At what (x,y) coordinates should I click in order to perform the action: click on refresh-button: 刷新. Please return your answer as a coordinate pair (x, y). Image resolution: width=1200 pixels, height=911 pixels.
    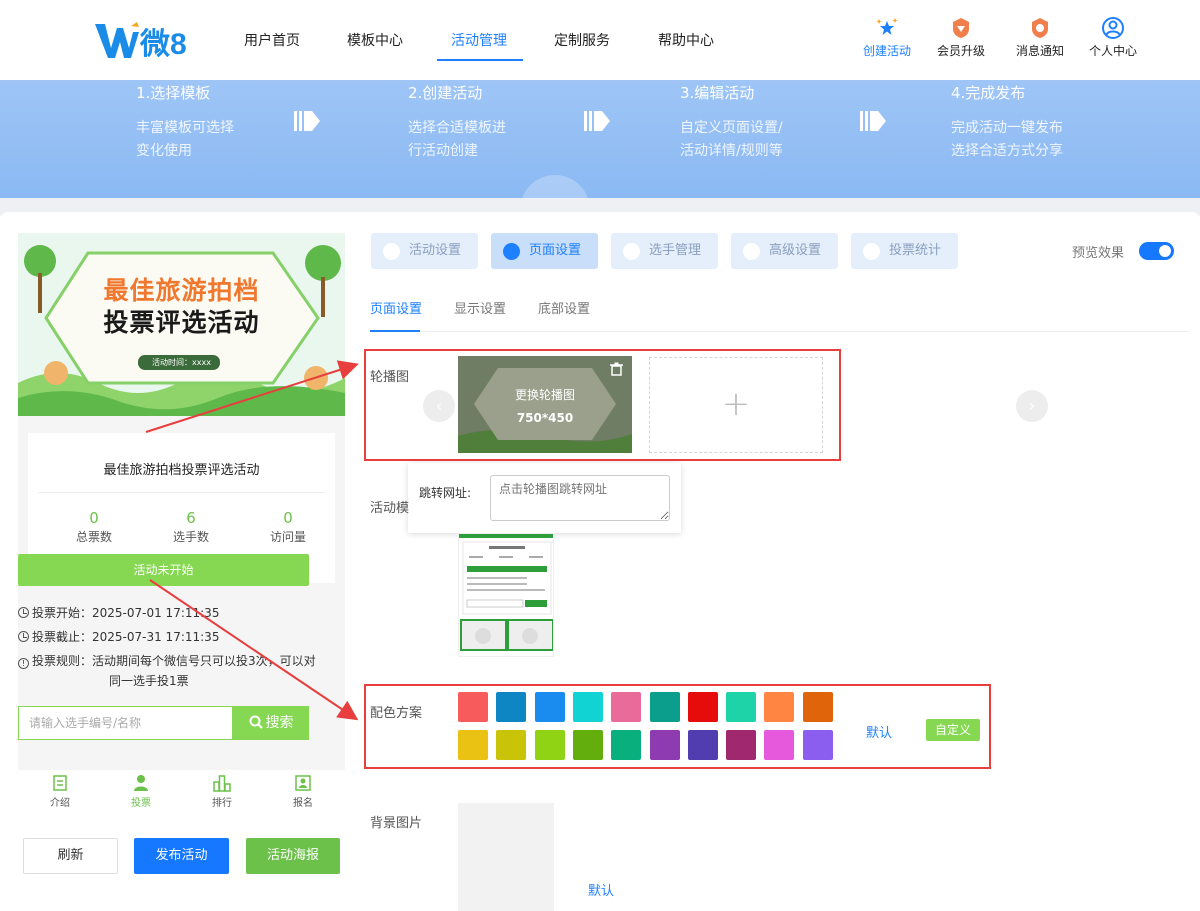
    Looking at the image, I should click on (70, 856).